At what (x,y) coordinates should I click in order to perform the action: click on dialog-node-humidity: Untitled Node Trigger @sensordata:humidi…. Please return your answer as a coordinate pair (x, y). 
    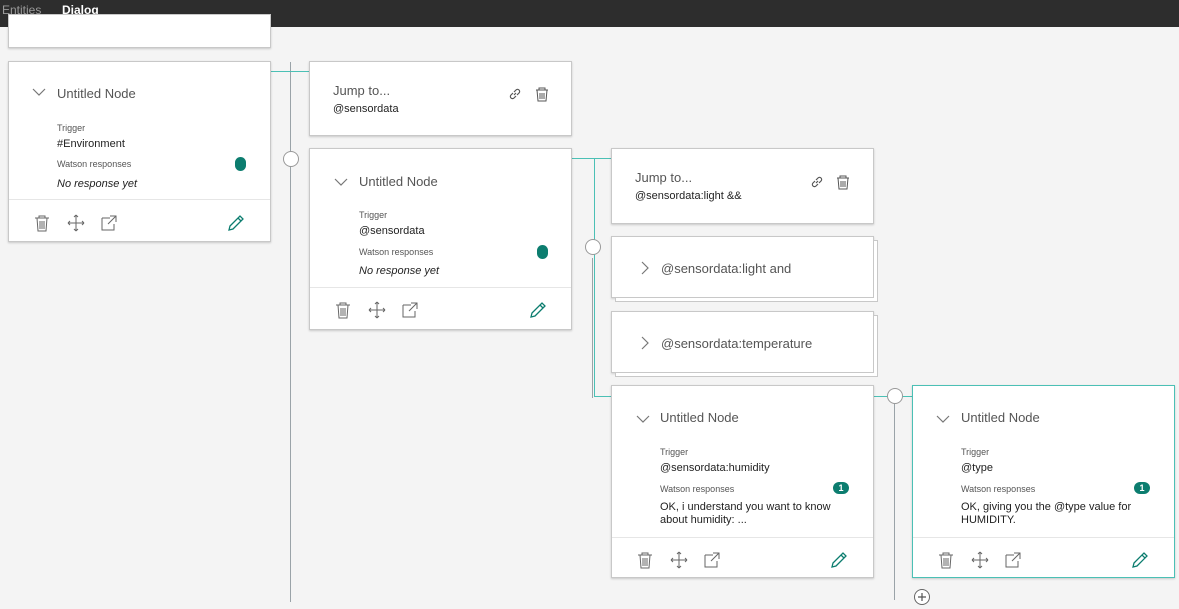
    Looking at the image, I should click on (742, 481).